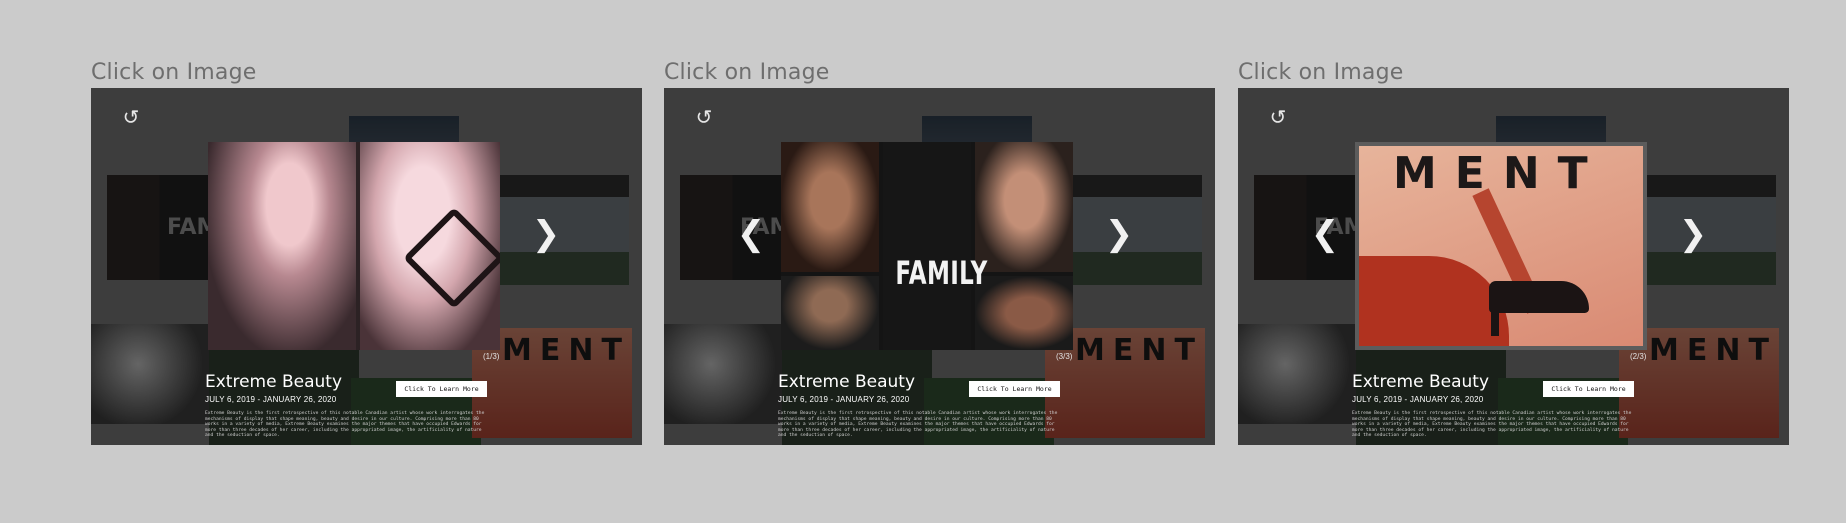  I want to click on image-title-text: FAMILY, so click(941, 273).